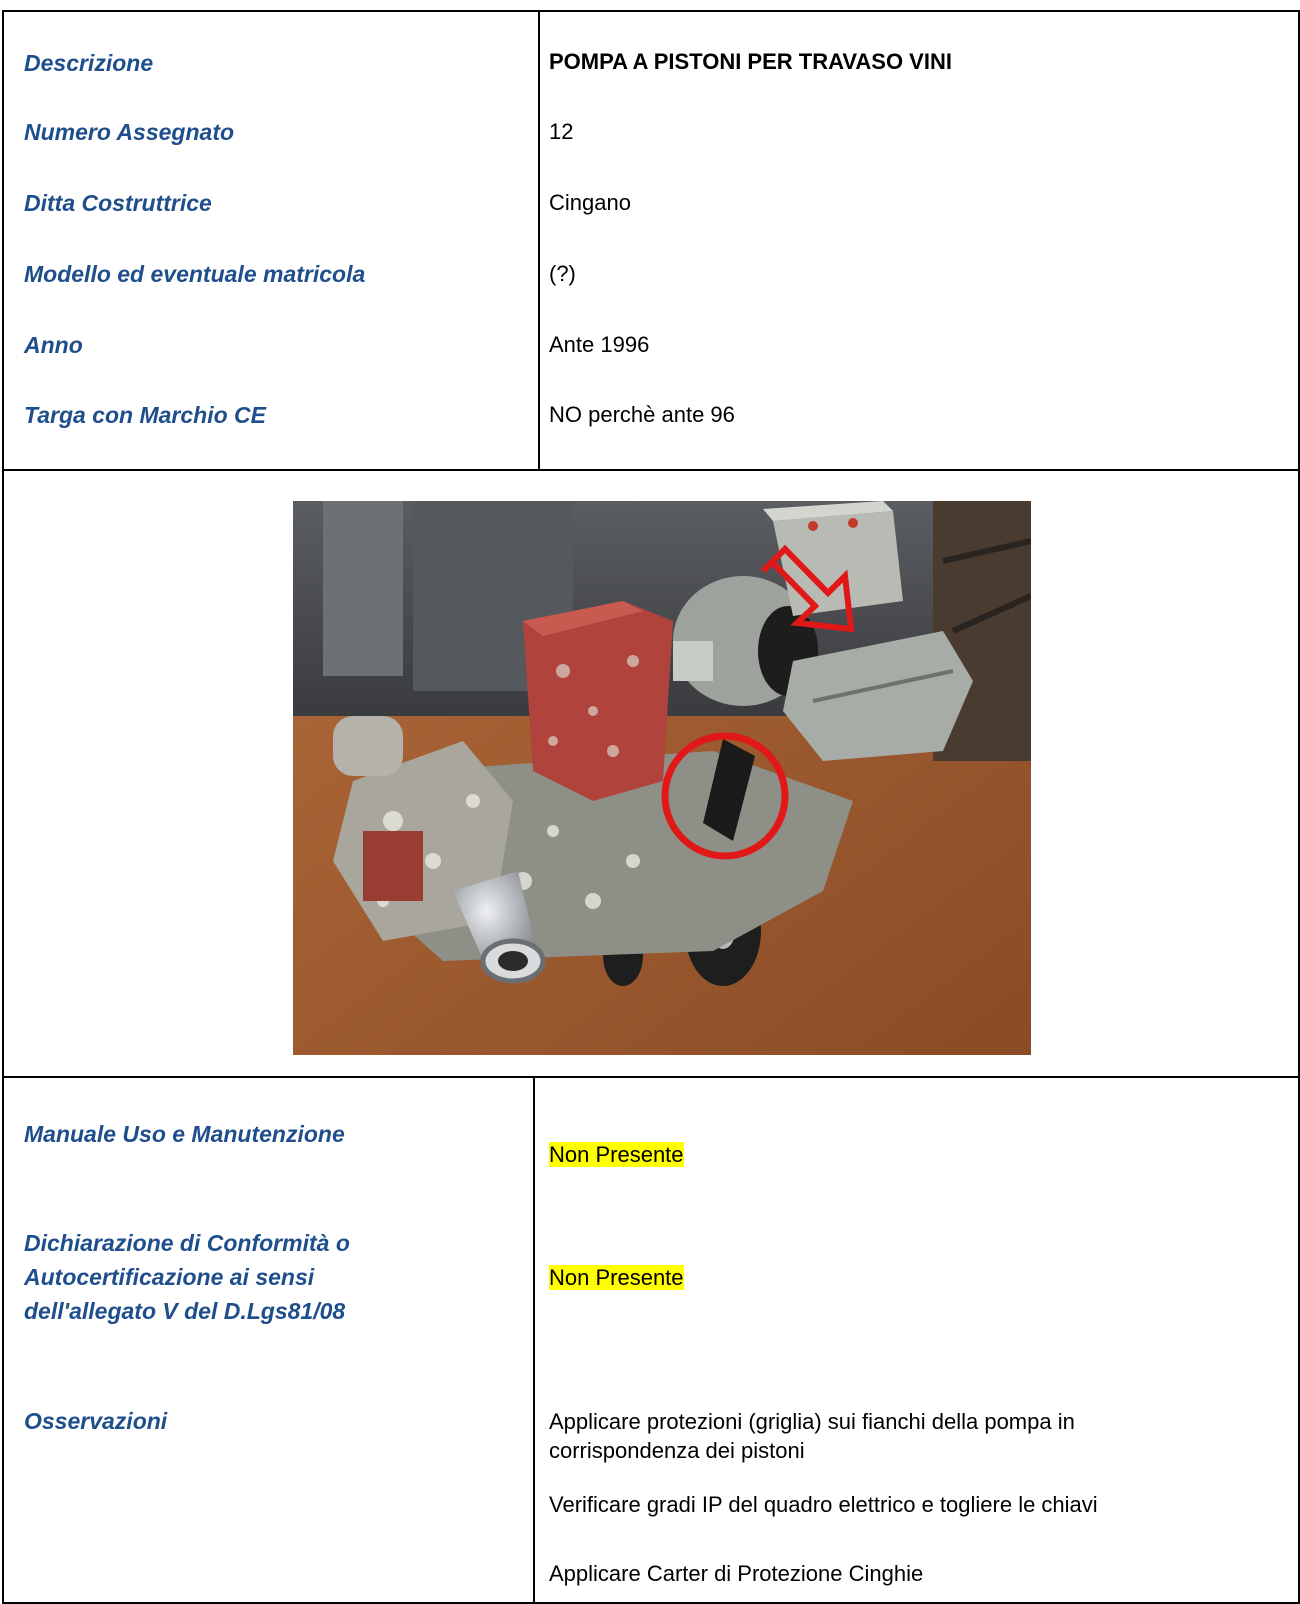 The width and height of the screenshot is (1300, 1604). What do you see at coordinates (185, 1311) in the screenshot?
I see `label-dichiarazione-line-3: dell'allegato V del D.Lgs81/08` at bounding box center [185, 1311].